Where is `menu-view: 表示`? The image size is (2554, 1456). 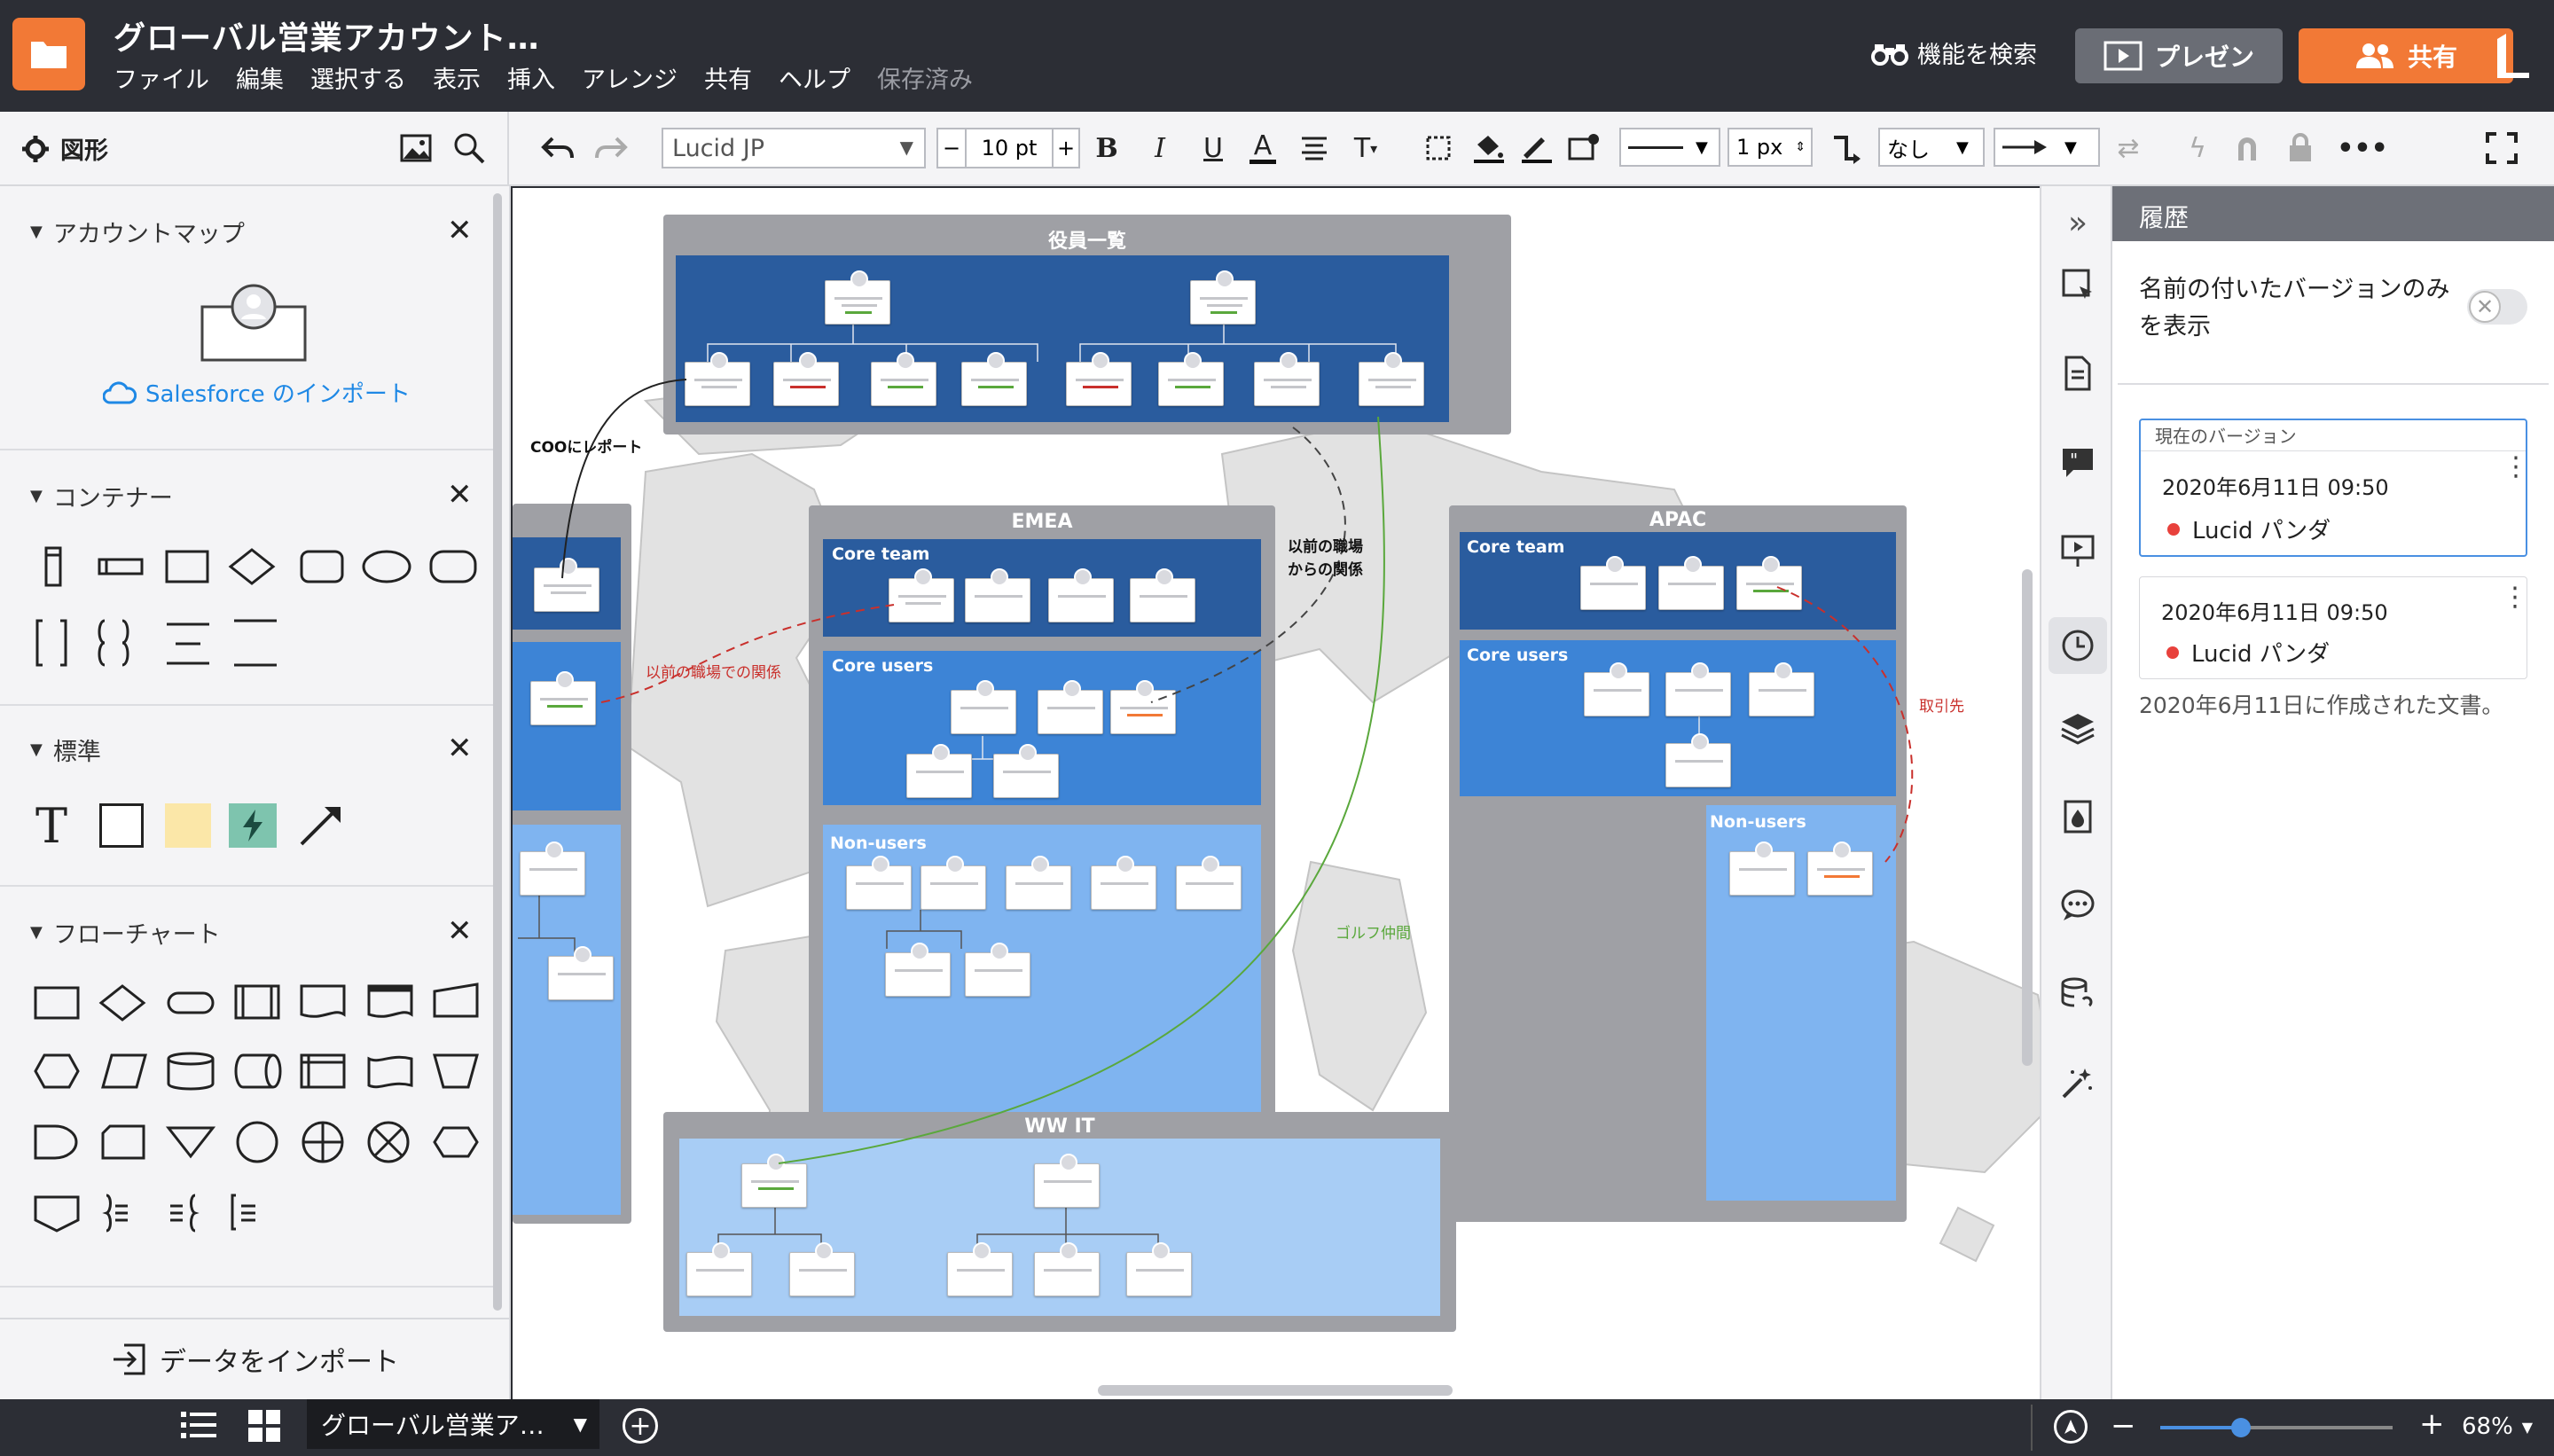
menu-view: 表示 is located at coordinates (457, 77).